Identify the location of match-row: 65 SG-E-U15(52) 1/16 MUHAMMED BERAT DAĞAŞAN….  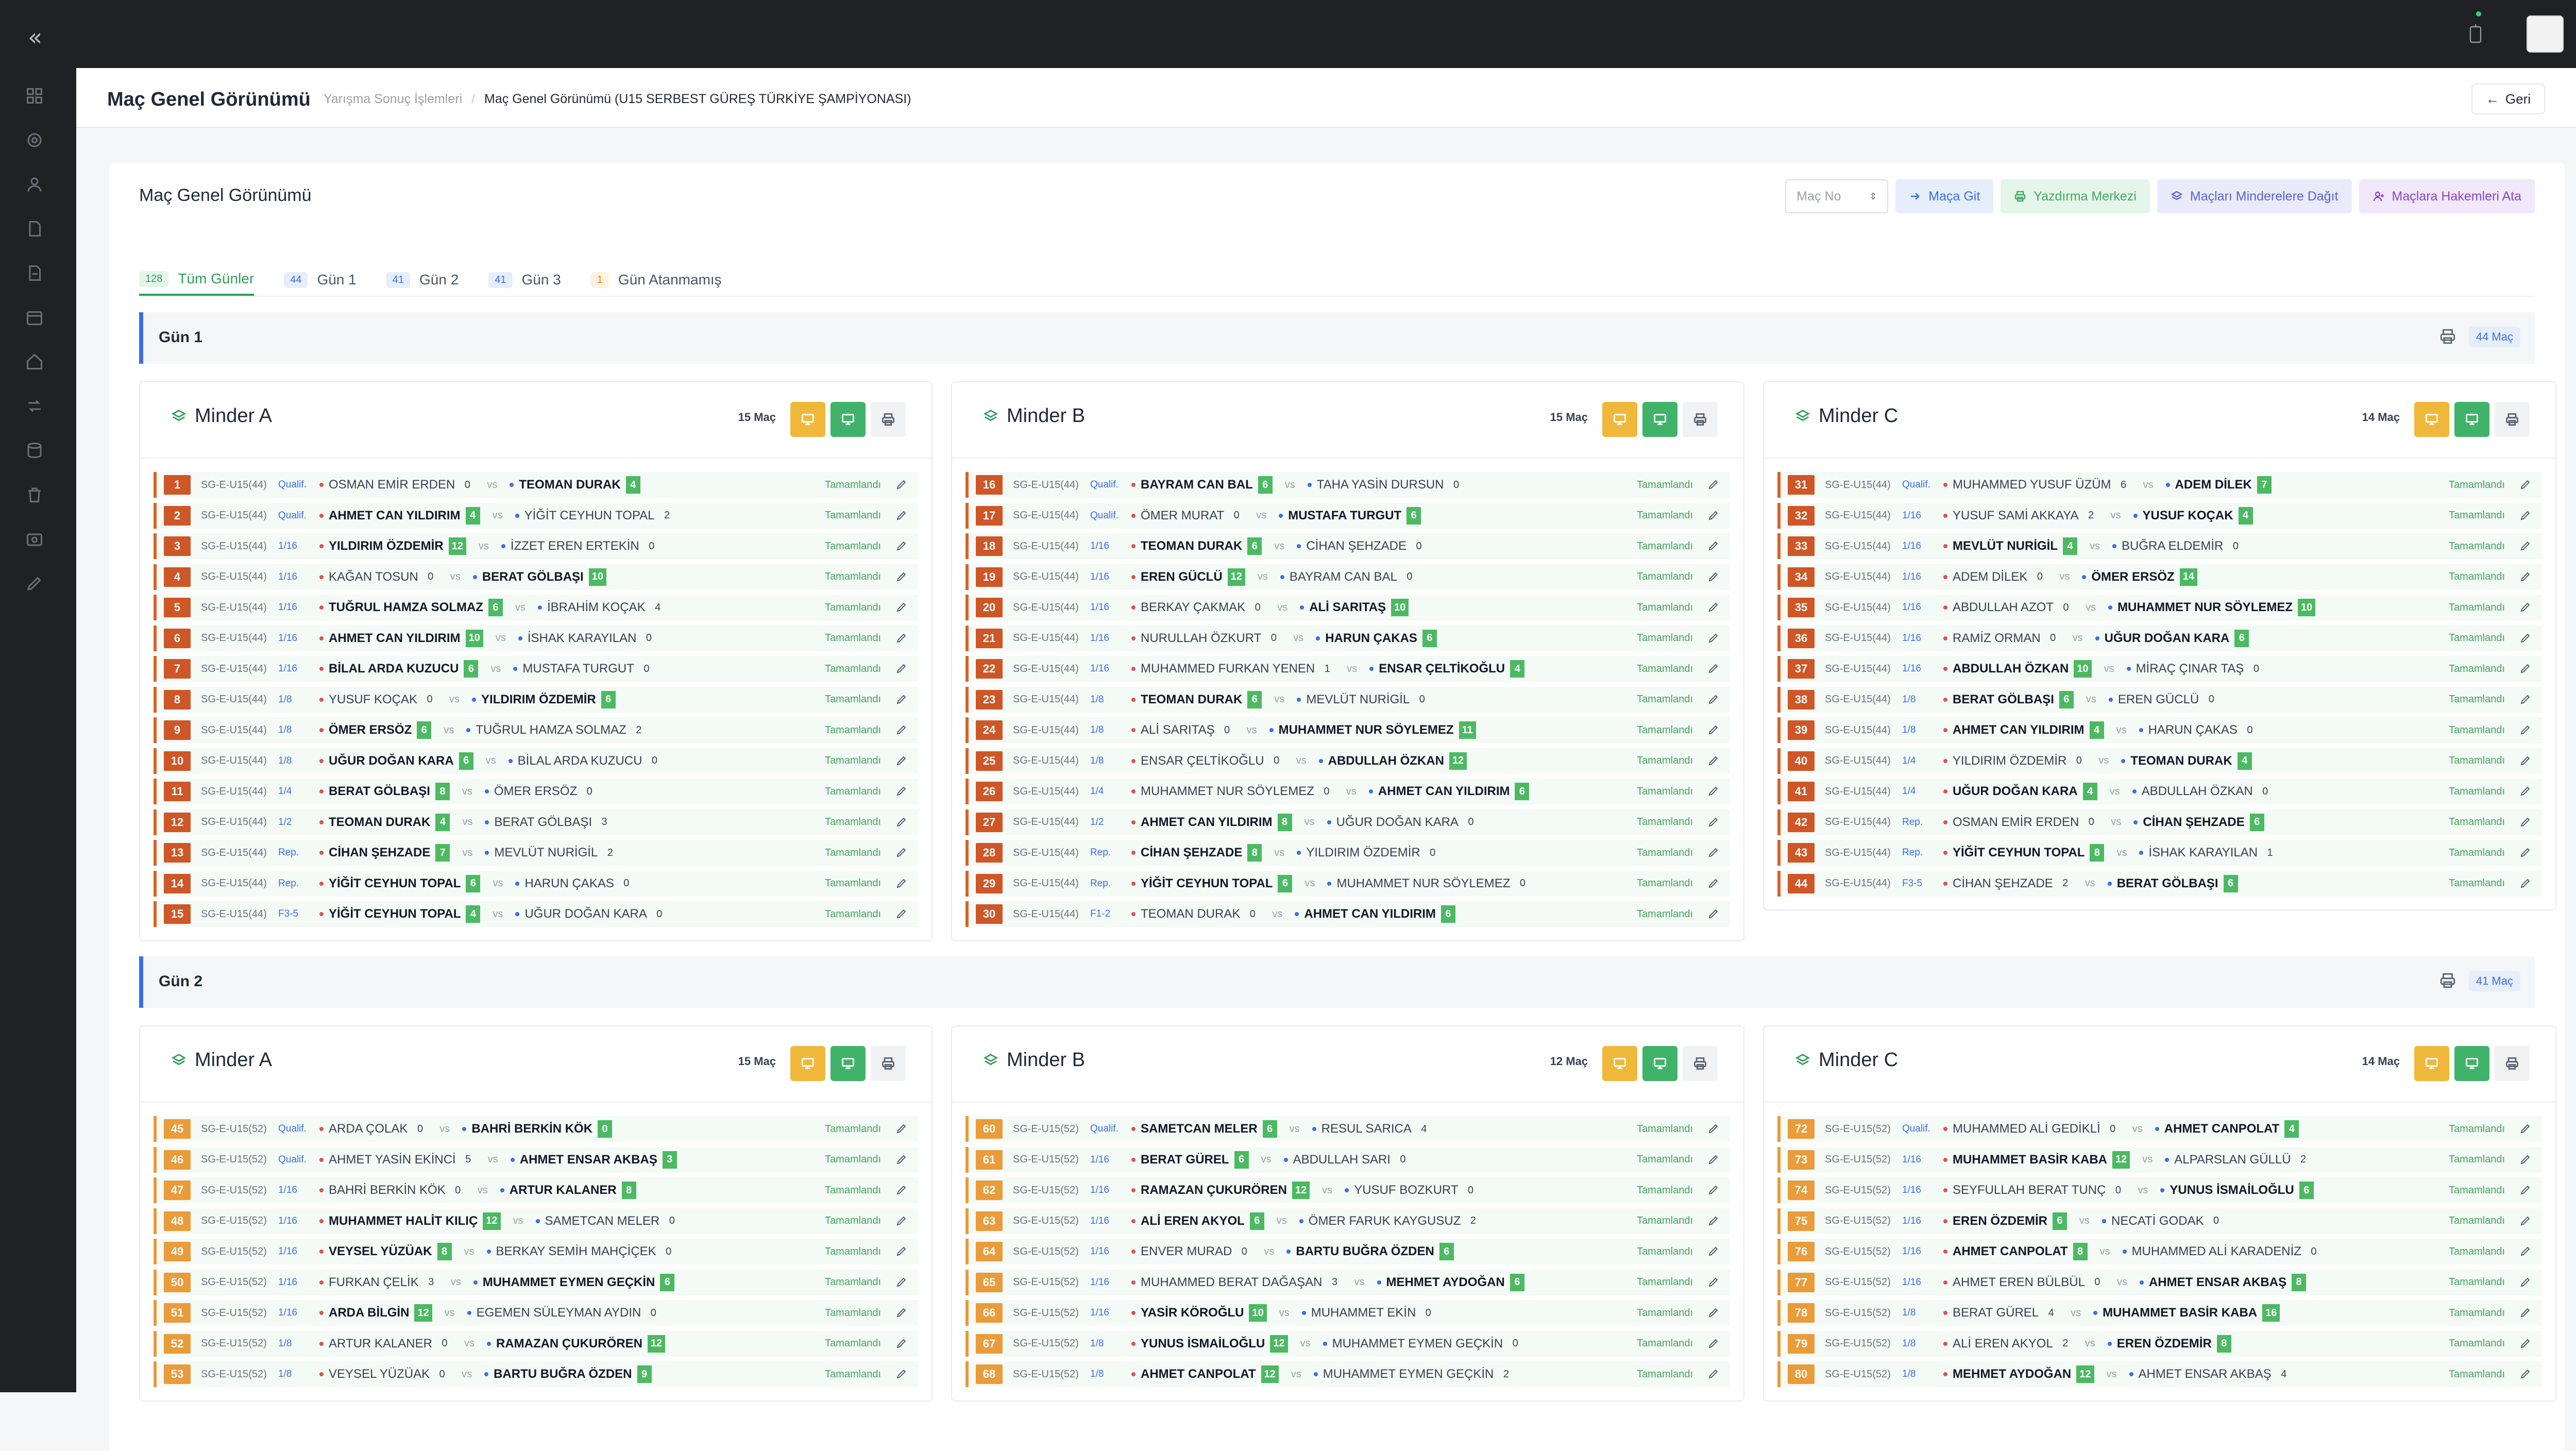
(1347, 1282).